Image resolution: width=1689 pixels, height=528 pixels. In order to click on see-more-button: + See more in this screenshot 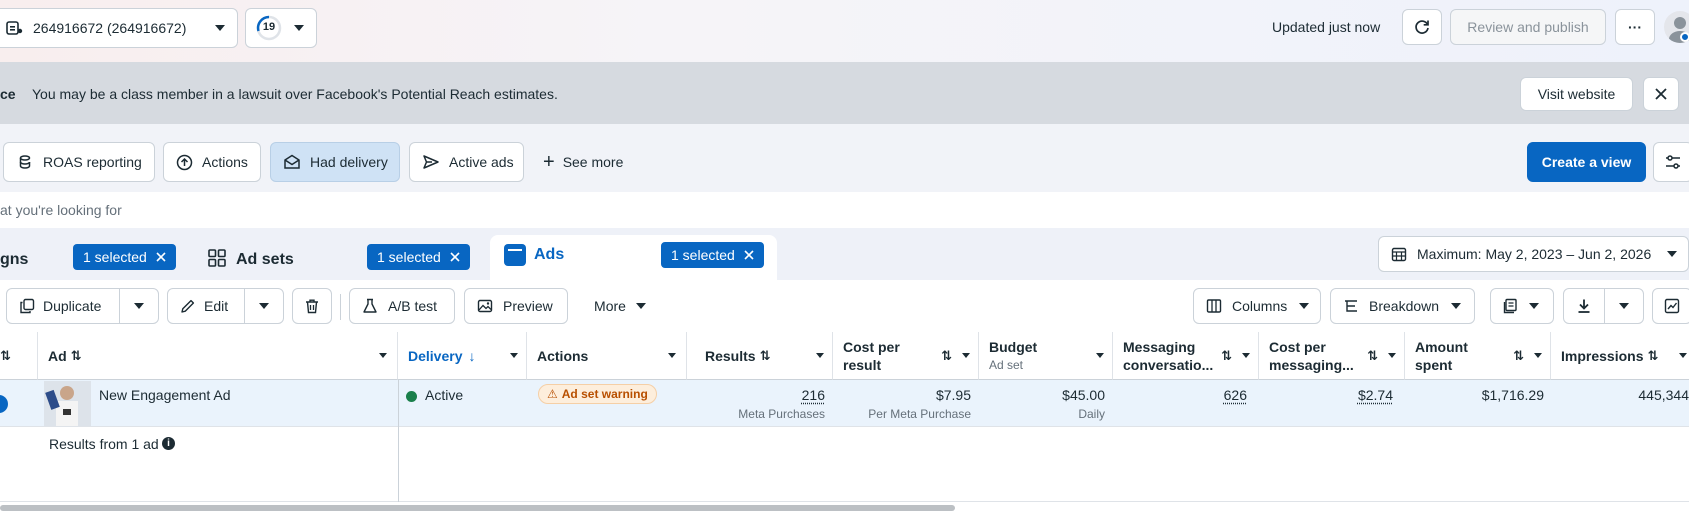, I will do `click(583, 162)`.